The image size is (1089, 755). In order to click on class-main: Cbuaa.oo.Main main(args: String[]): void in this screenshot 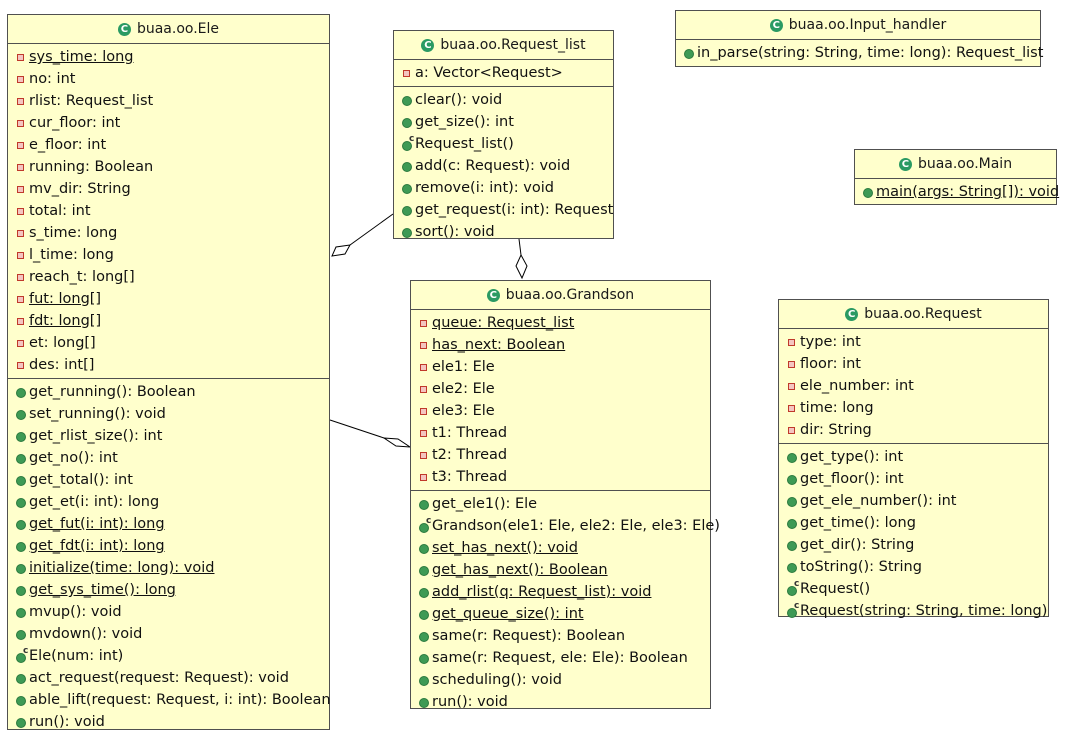, I will do `click(956, 177)`.